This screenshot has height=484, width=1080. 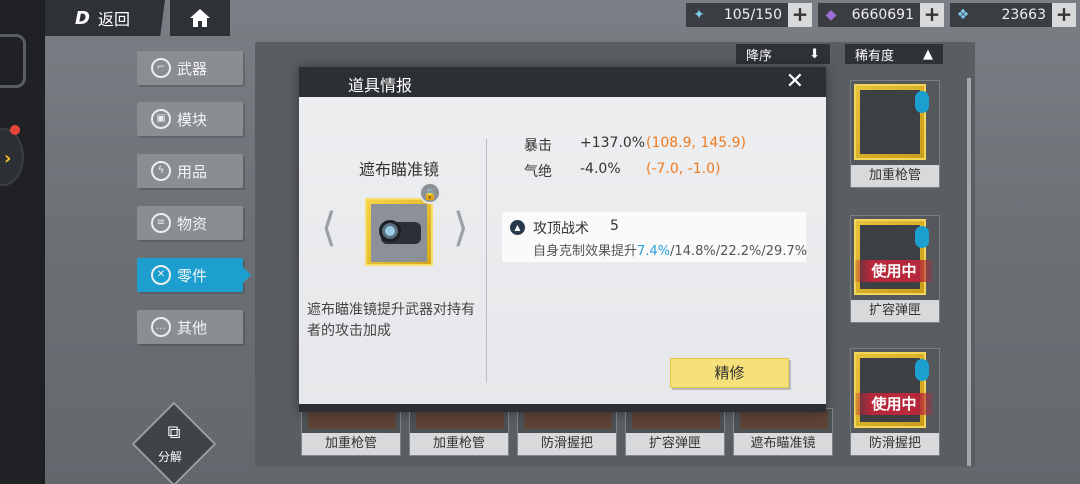 I want to click on menu-item-modules: ▣ 模块, so click(x=190, y=119).